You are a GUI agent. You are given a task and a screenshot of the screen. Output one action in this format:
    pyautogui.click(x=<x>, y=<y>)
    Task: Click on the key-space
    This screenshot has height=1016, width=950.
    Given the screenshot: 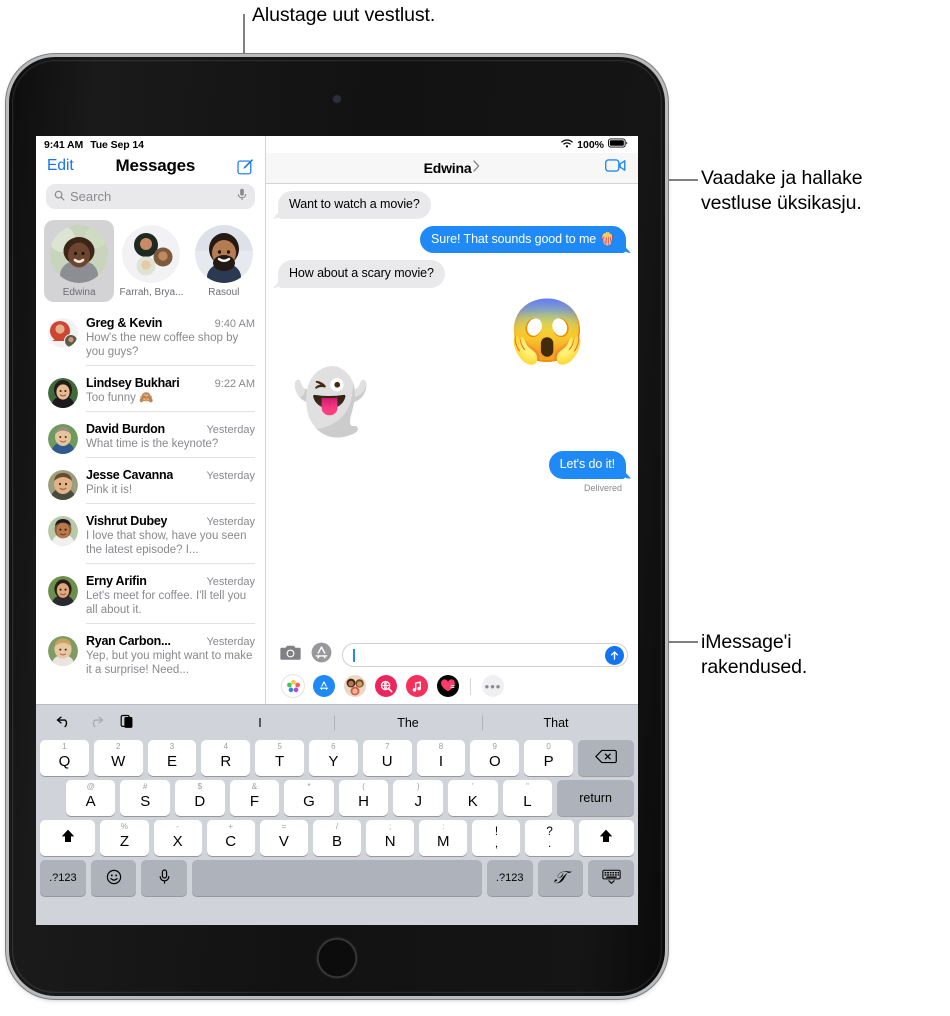 What is the action you would take?
    pyautogui.click(x=337, y=878)
    